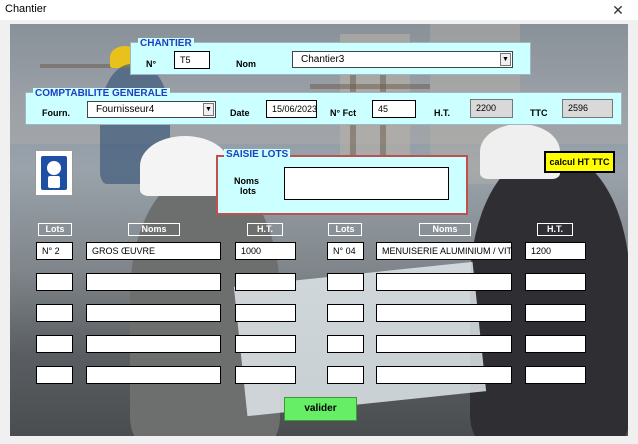 Image resolution: width=638 pixels, height=444 pixels. I want to click on fourn-value: Fournisseur4, so click(125, 109).